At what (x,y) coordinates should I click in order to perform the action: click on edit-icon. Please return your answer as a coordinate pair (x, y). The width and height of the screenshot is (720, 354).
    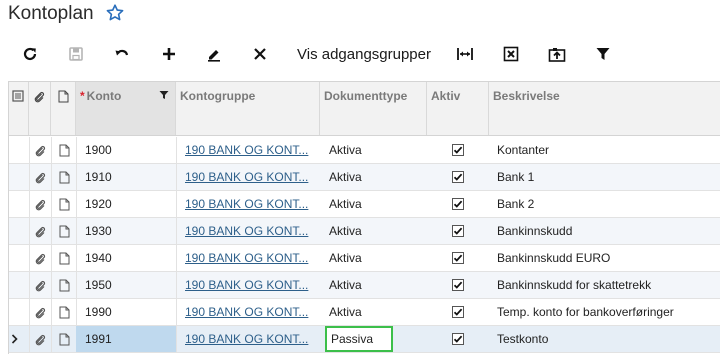
    Looking at the image, I should click on (214, 56).